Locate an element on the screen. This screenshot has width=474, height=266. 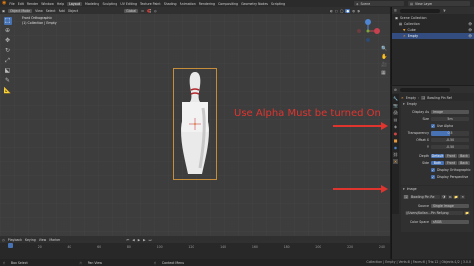
image-panel-header: ▾ Image is located at coordinates (437, 189).